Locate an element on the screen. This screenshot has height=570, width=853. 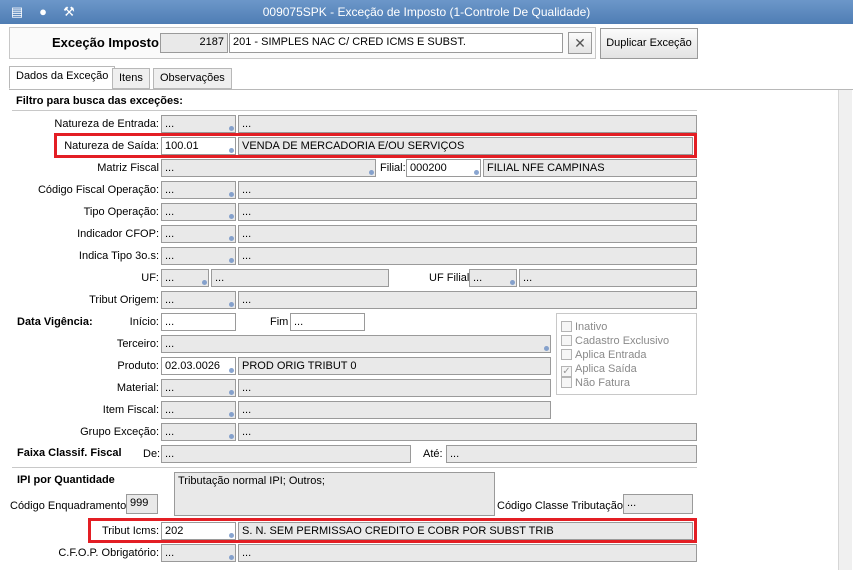
inicio-label: Início: is located at coordinates (144, 322).